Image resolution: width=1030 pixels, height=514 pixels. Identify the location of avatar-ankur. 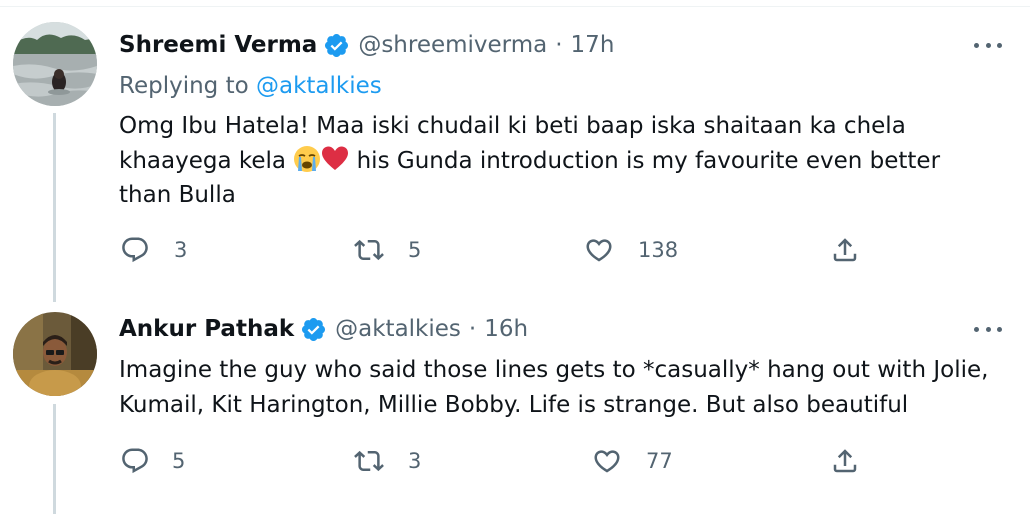
(55, 354).